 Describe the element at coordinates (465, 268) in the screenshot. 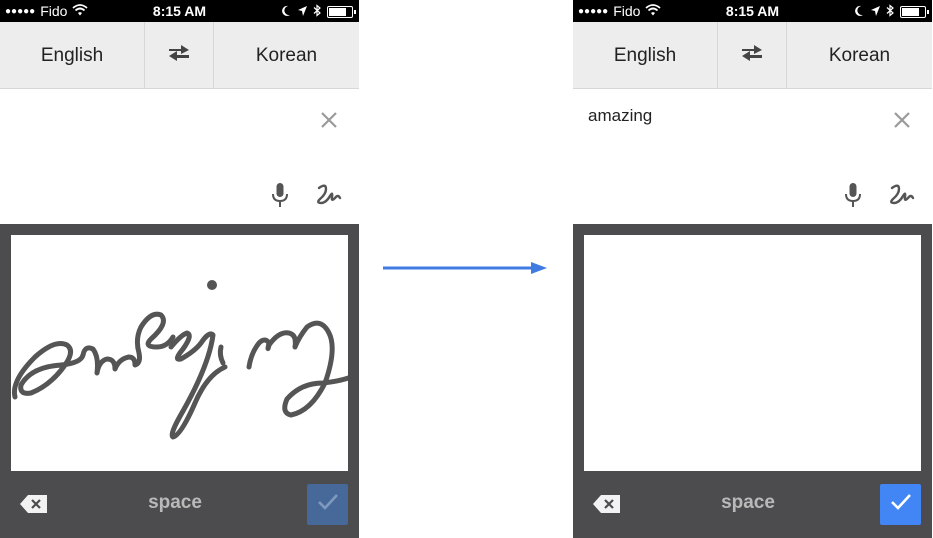

I see `right-arrow-icon` at that location.